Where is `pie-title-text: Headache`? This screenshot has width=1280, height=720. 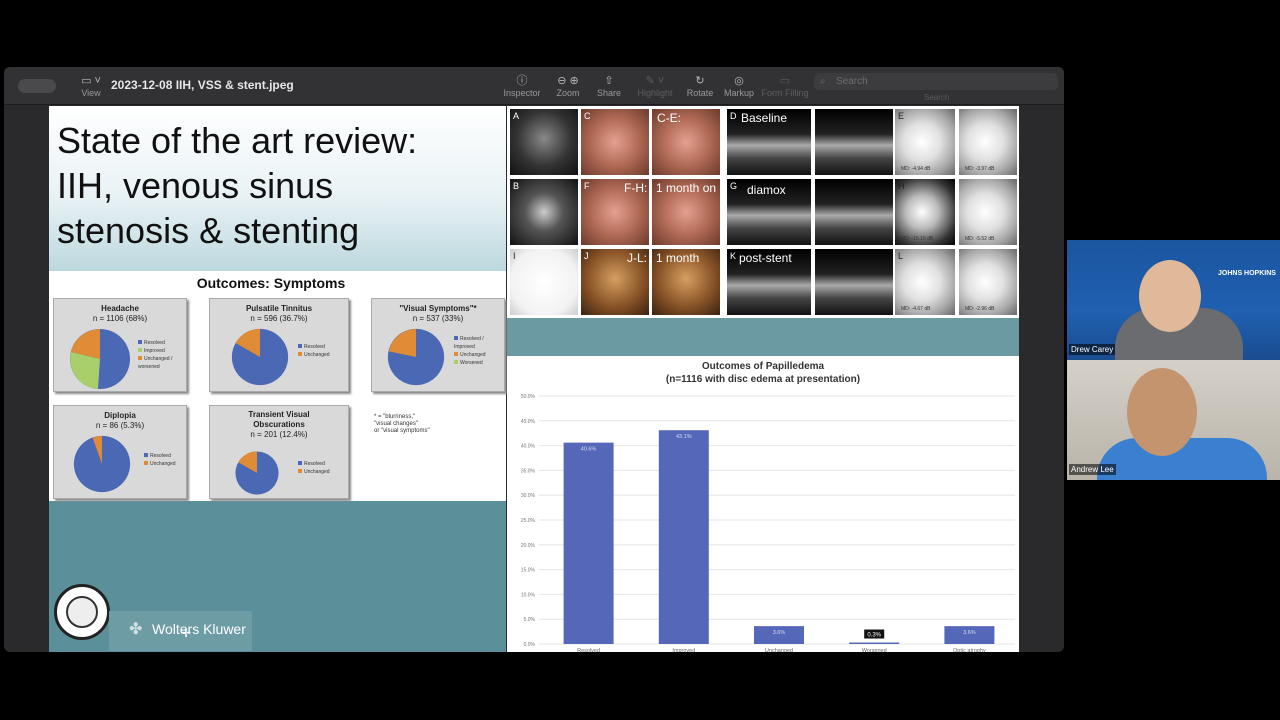 pie-title-text: Headache is located at coordinates (120, 308).